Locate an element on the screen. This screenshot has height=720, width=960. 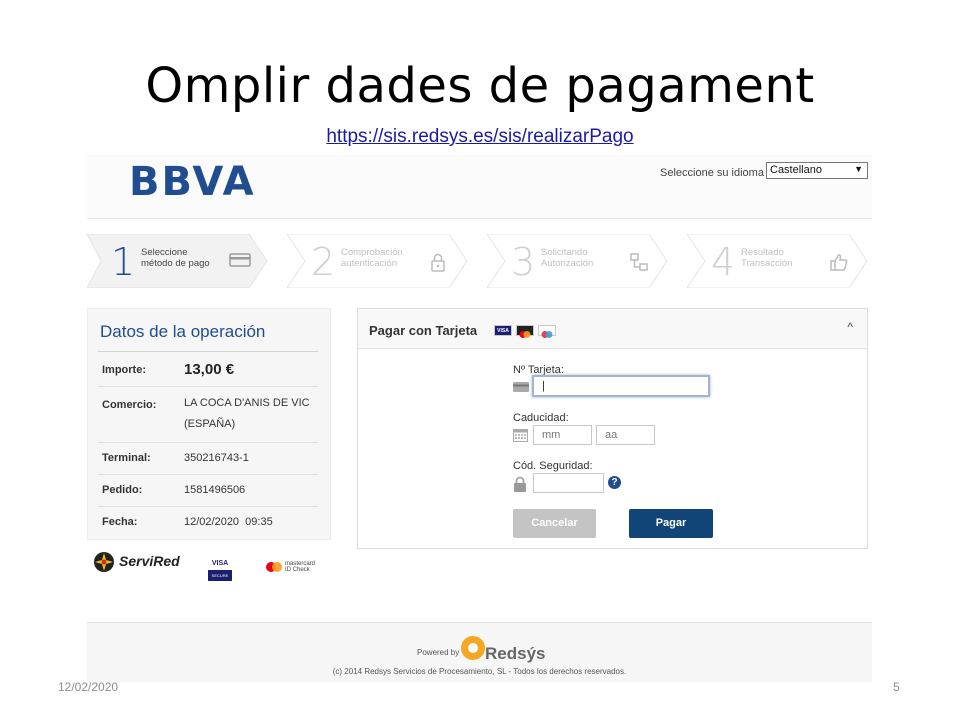
cancel-button: Cancelar is located at coordinates (554, 523).